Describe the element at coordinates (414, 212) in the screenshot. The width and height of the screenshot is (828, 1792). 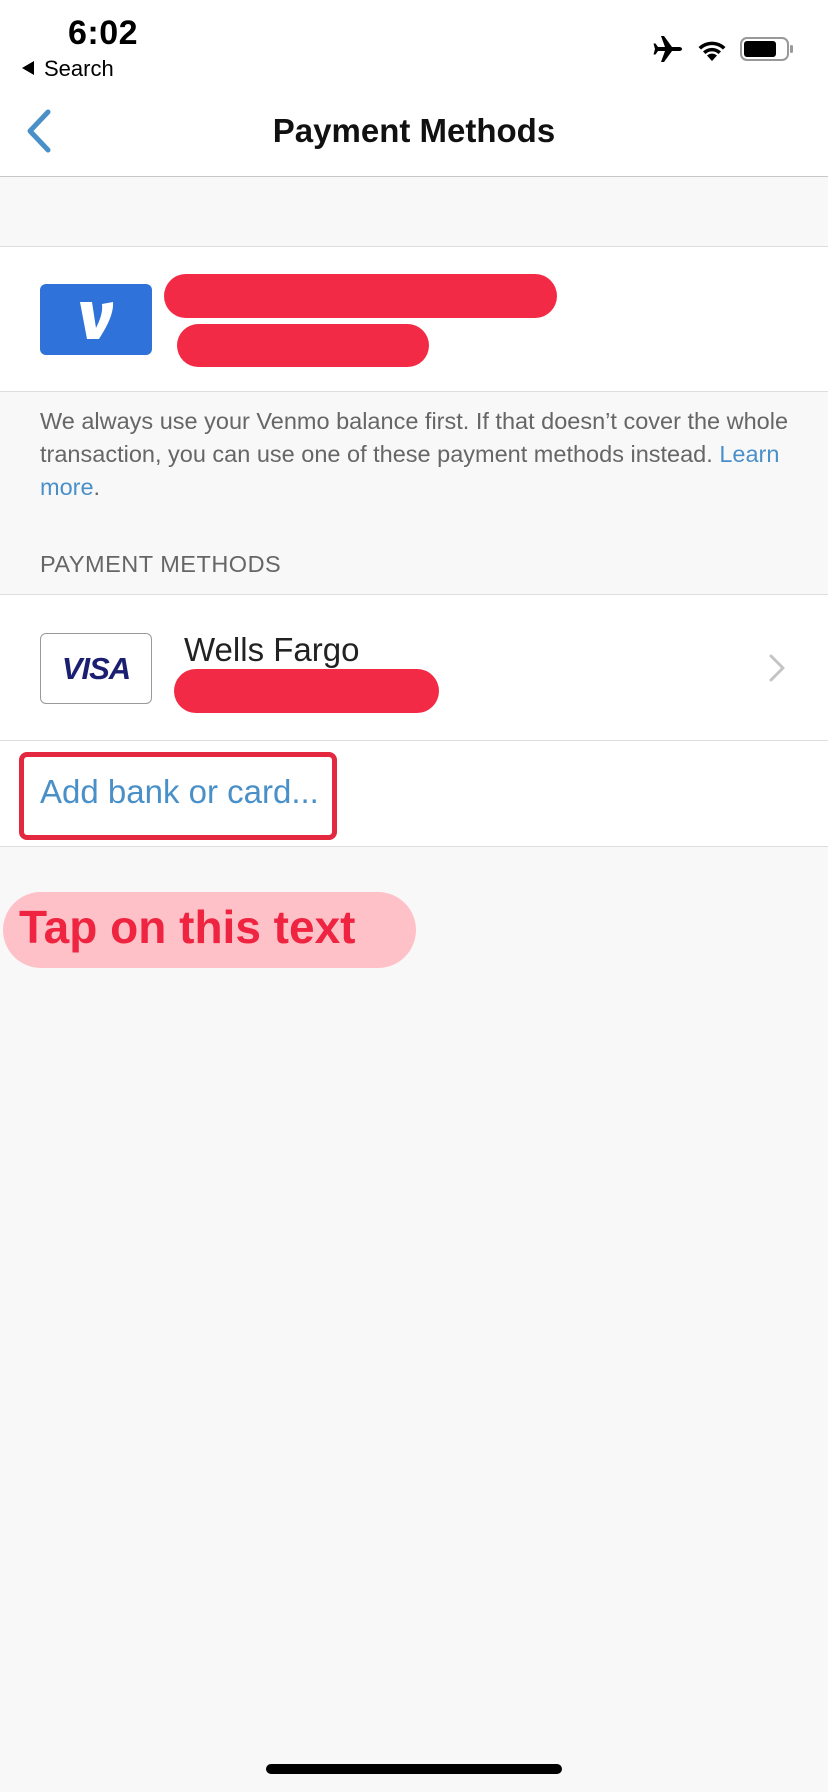
I see `section-spacer` at that location.